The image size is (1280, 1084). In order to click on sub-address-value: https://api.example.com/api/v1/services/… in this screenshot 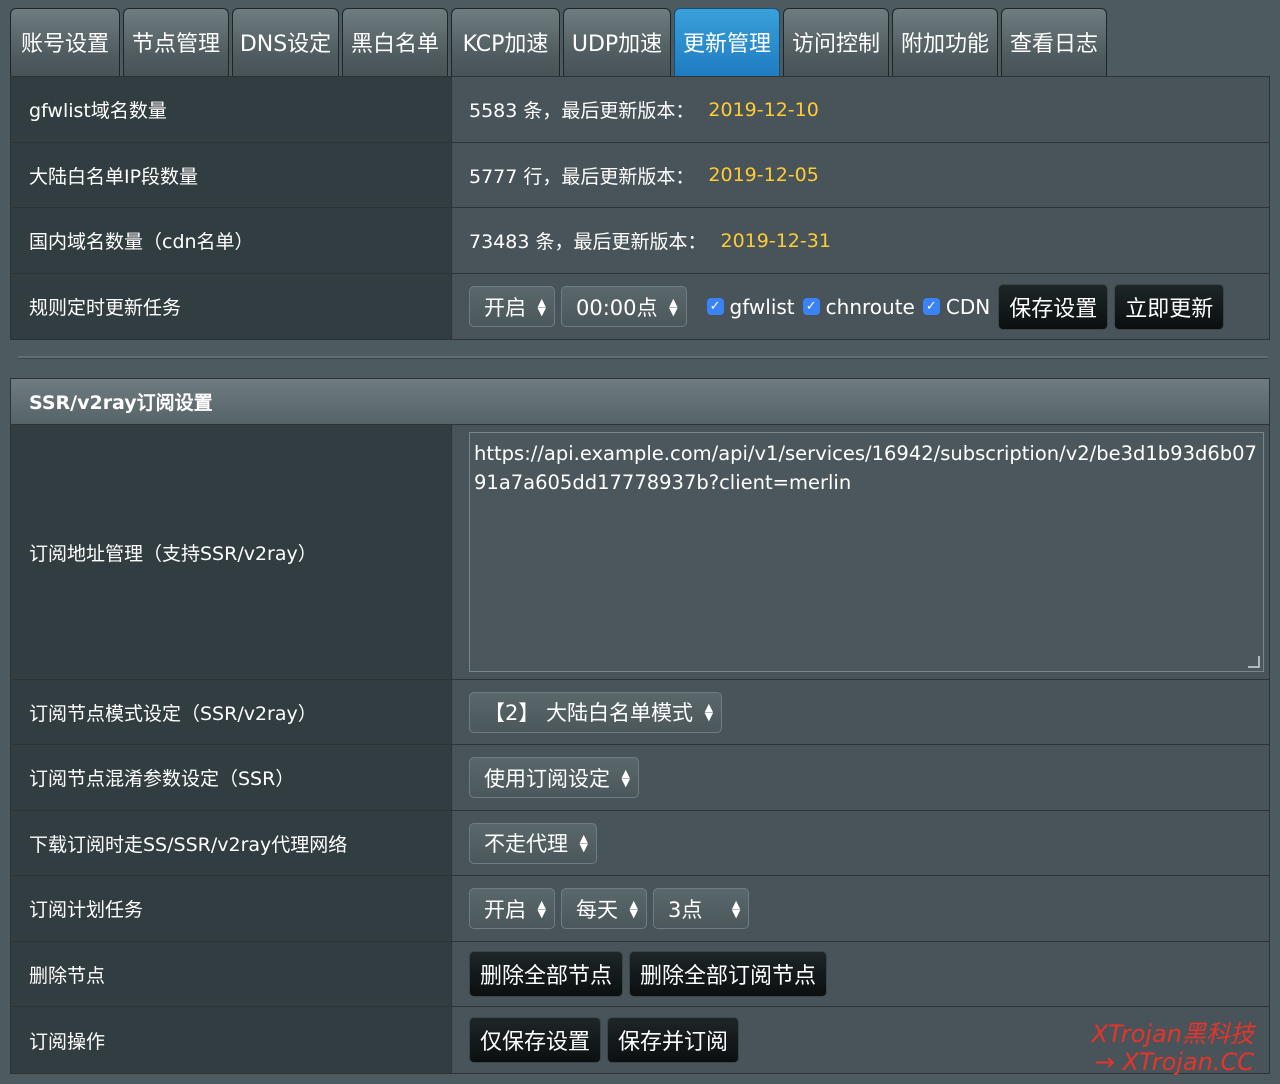, I will do `click(865, 468)`.